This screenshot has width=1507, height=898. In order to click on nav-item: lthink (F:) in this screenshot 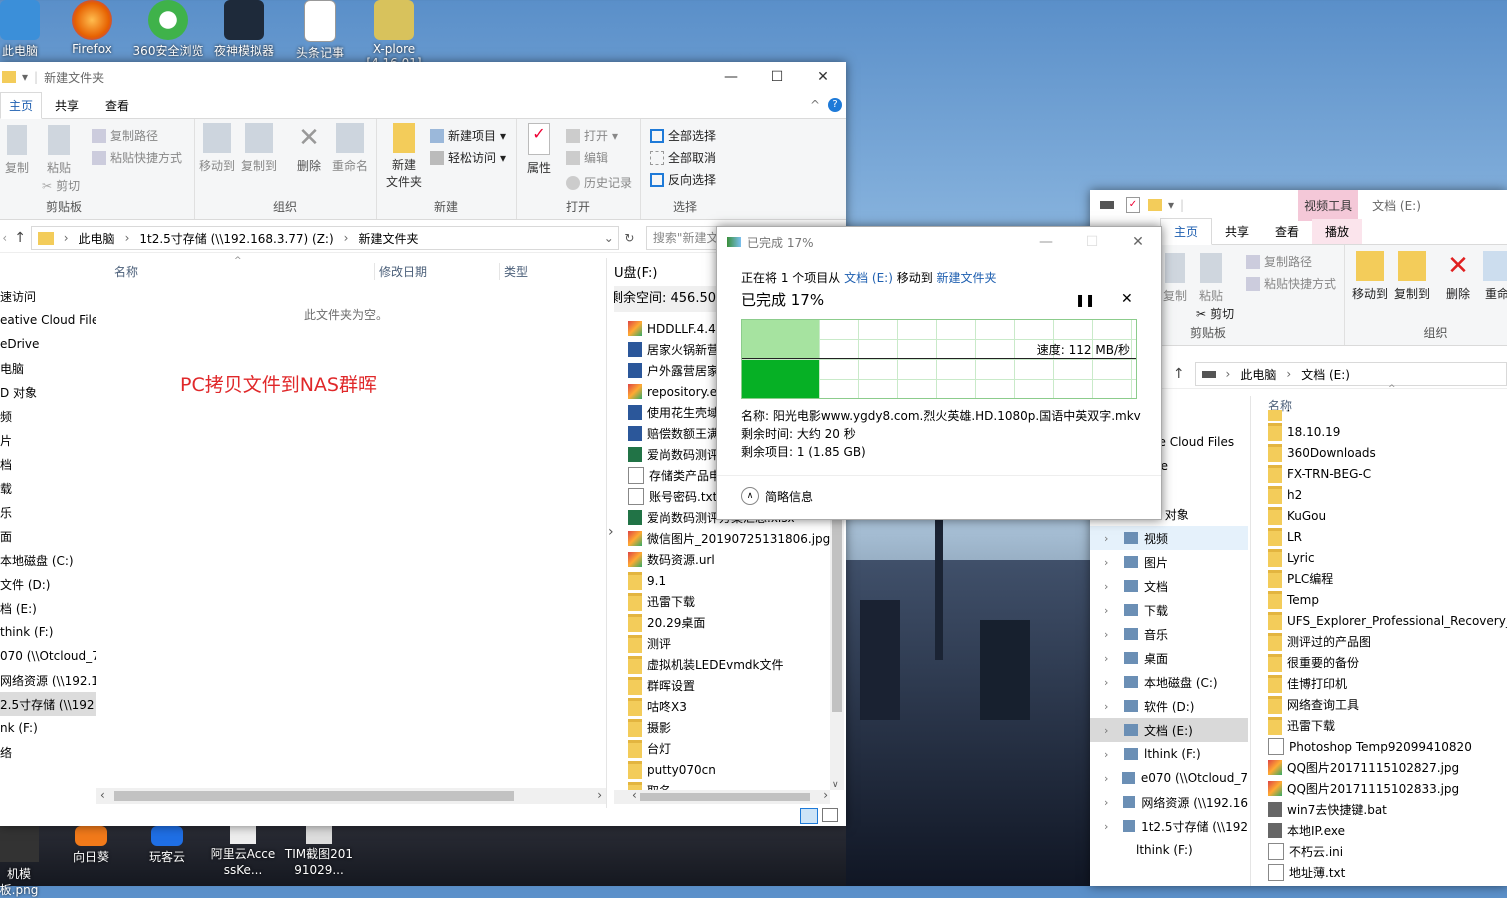, I will do `click(1169, 850)`.